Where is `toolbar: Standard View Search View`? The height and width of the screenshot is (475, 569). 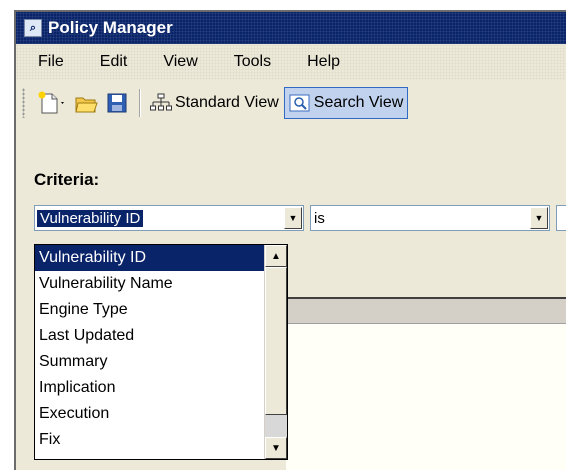
toolbar: Standard View Search View is located at coordinates (291, 103).